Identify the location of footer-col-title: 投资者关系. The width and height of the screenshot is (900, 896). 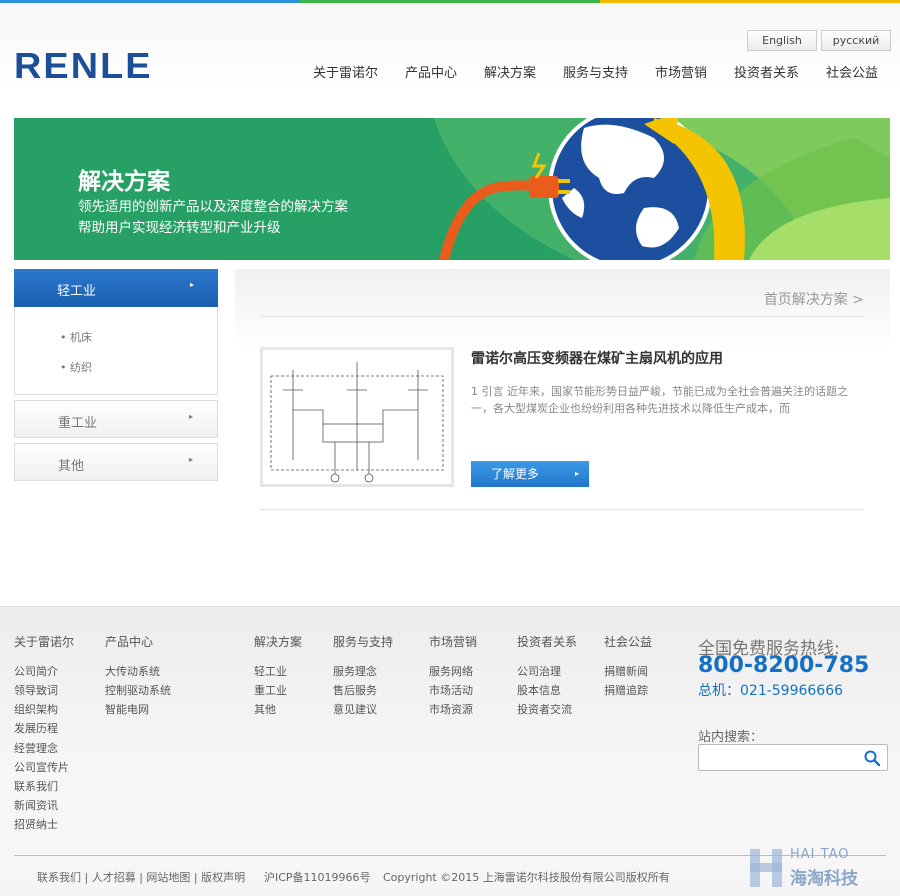
(547, 641).